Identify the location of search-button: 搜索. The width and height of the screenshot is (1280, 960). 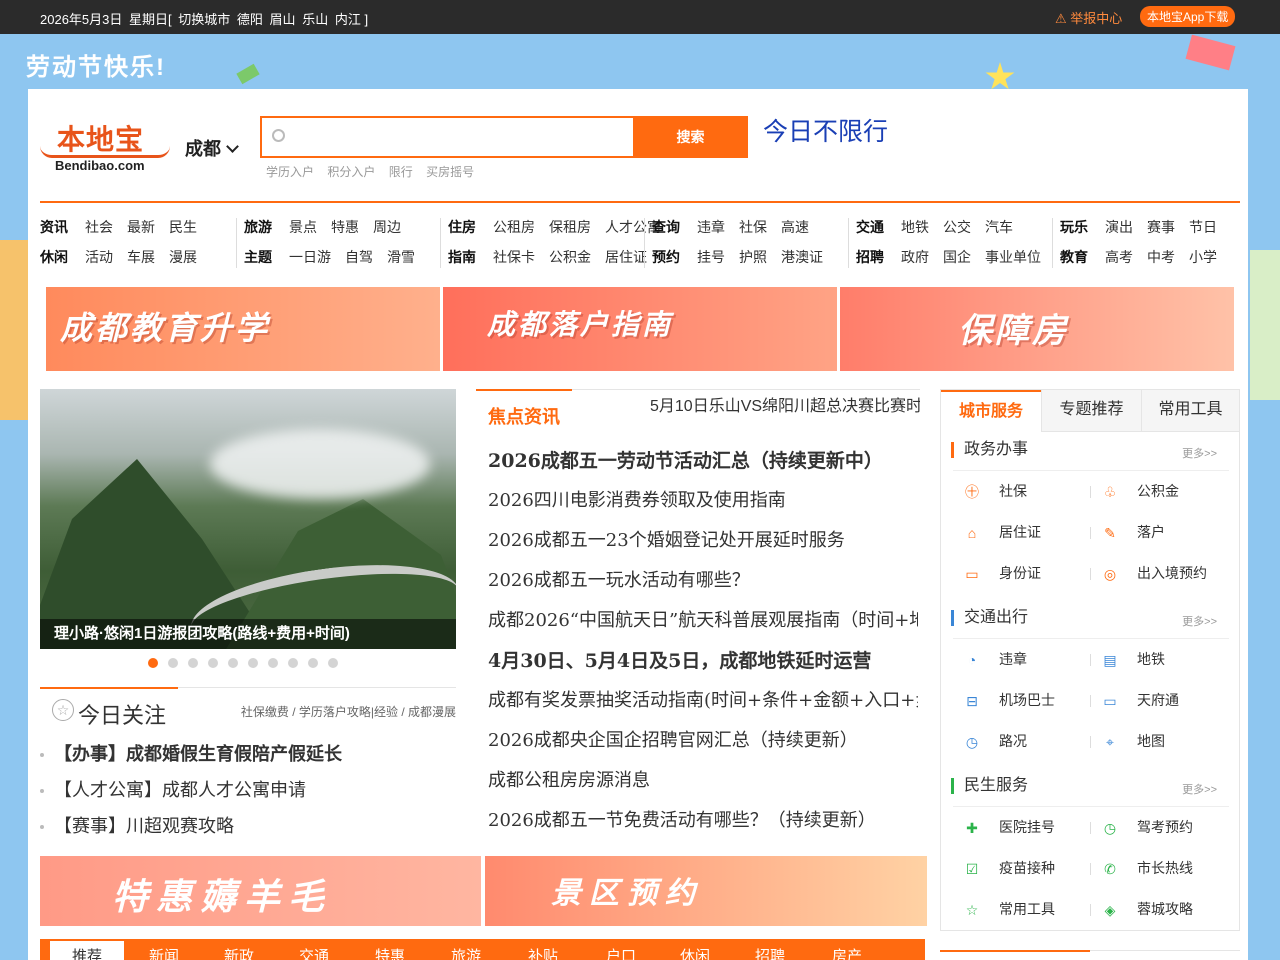
(690, 137).